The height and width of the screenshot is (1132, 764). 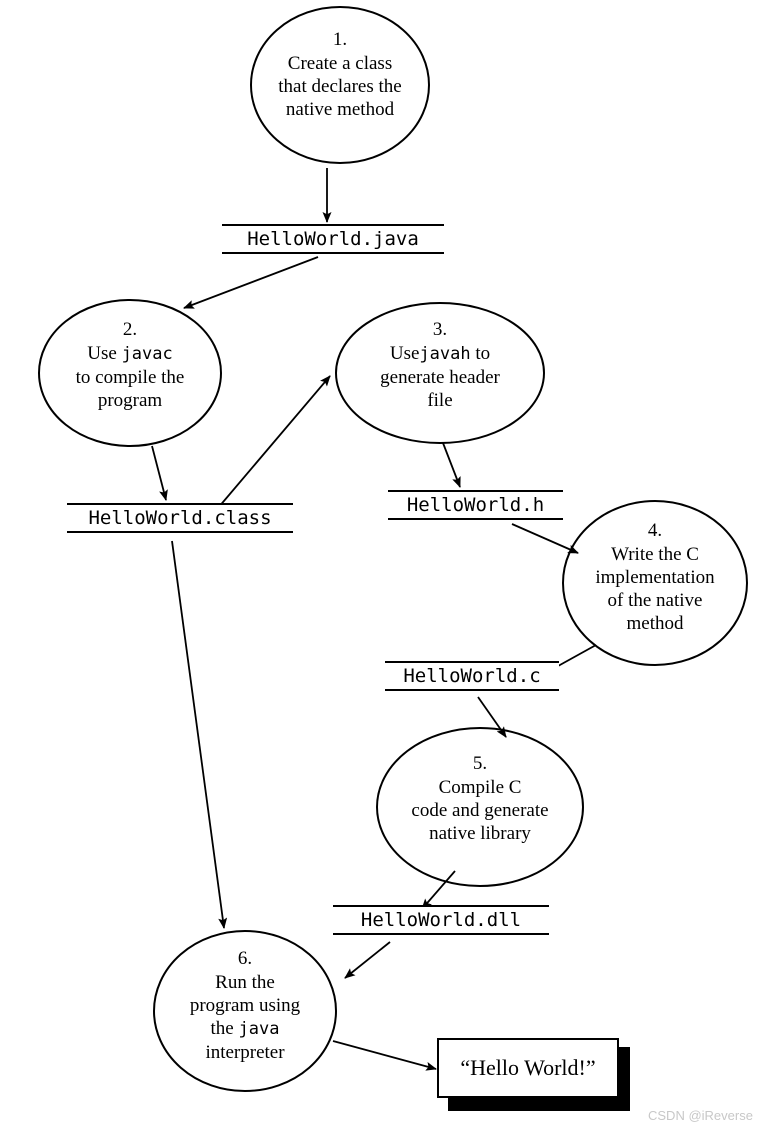 What do you see at coordinates (472, 676) in the screenshot?
I see `file-label-c-source: HelloWorld.c` at bounding box center [472, 676].